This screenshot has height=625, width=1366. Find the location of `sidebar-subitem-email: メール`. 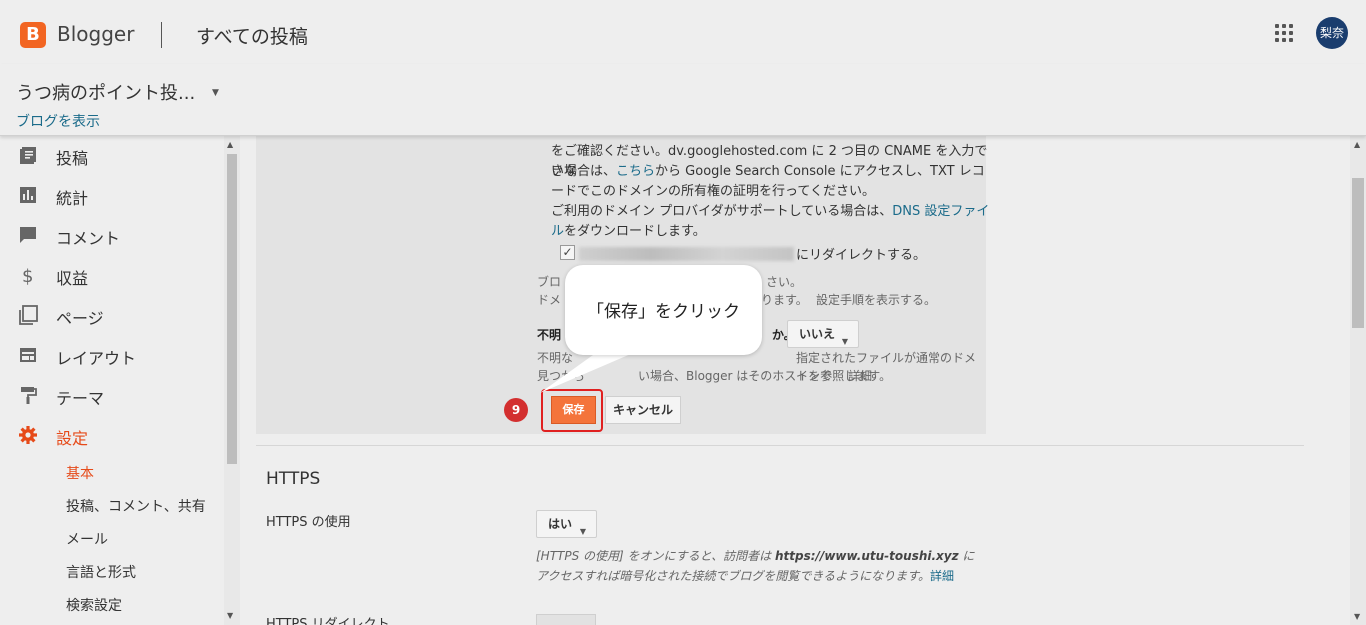

sidebar-subitem-email: メール is located at coordinates (87, 539).